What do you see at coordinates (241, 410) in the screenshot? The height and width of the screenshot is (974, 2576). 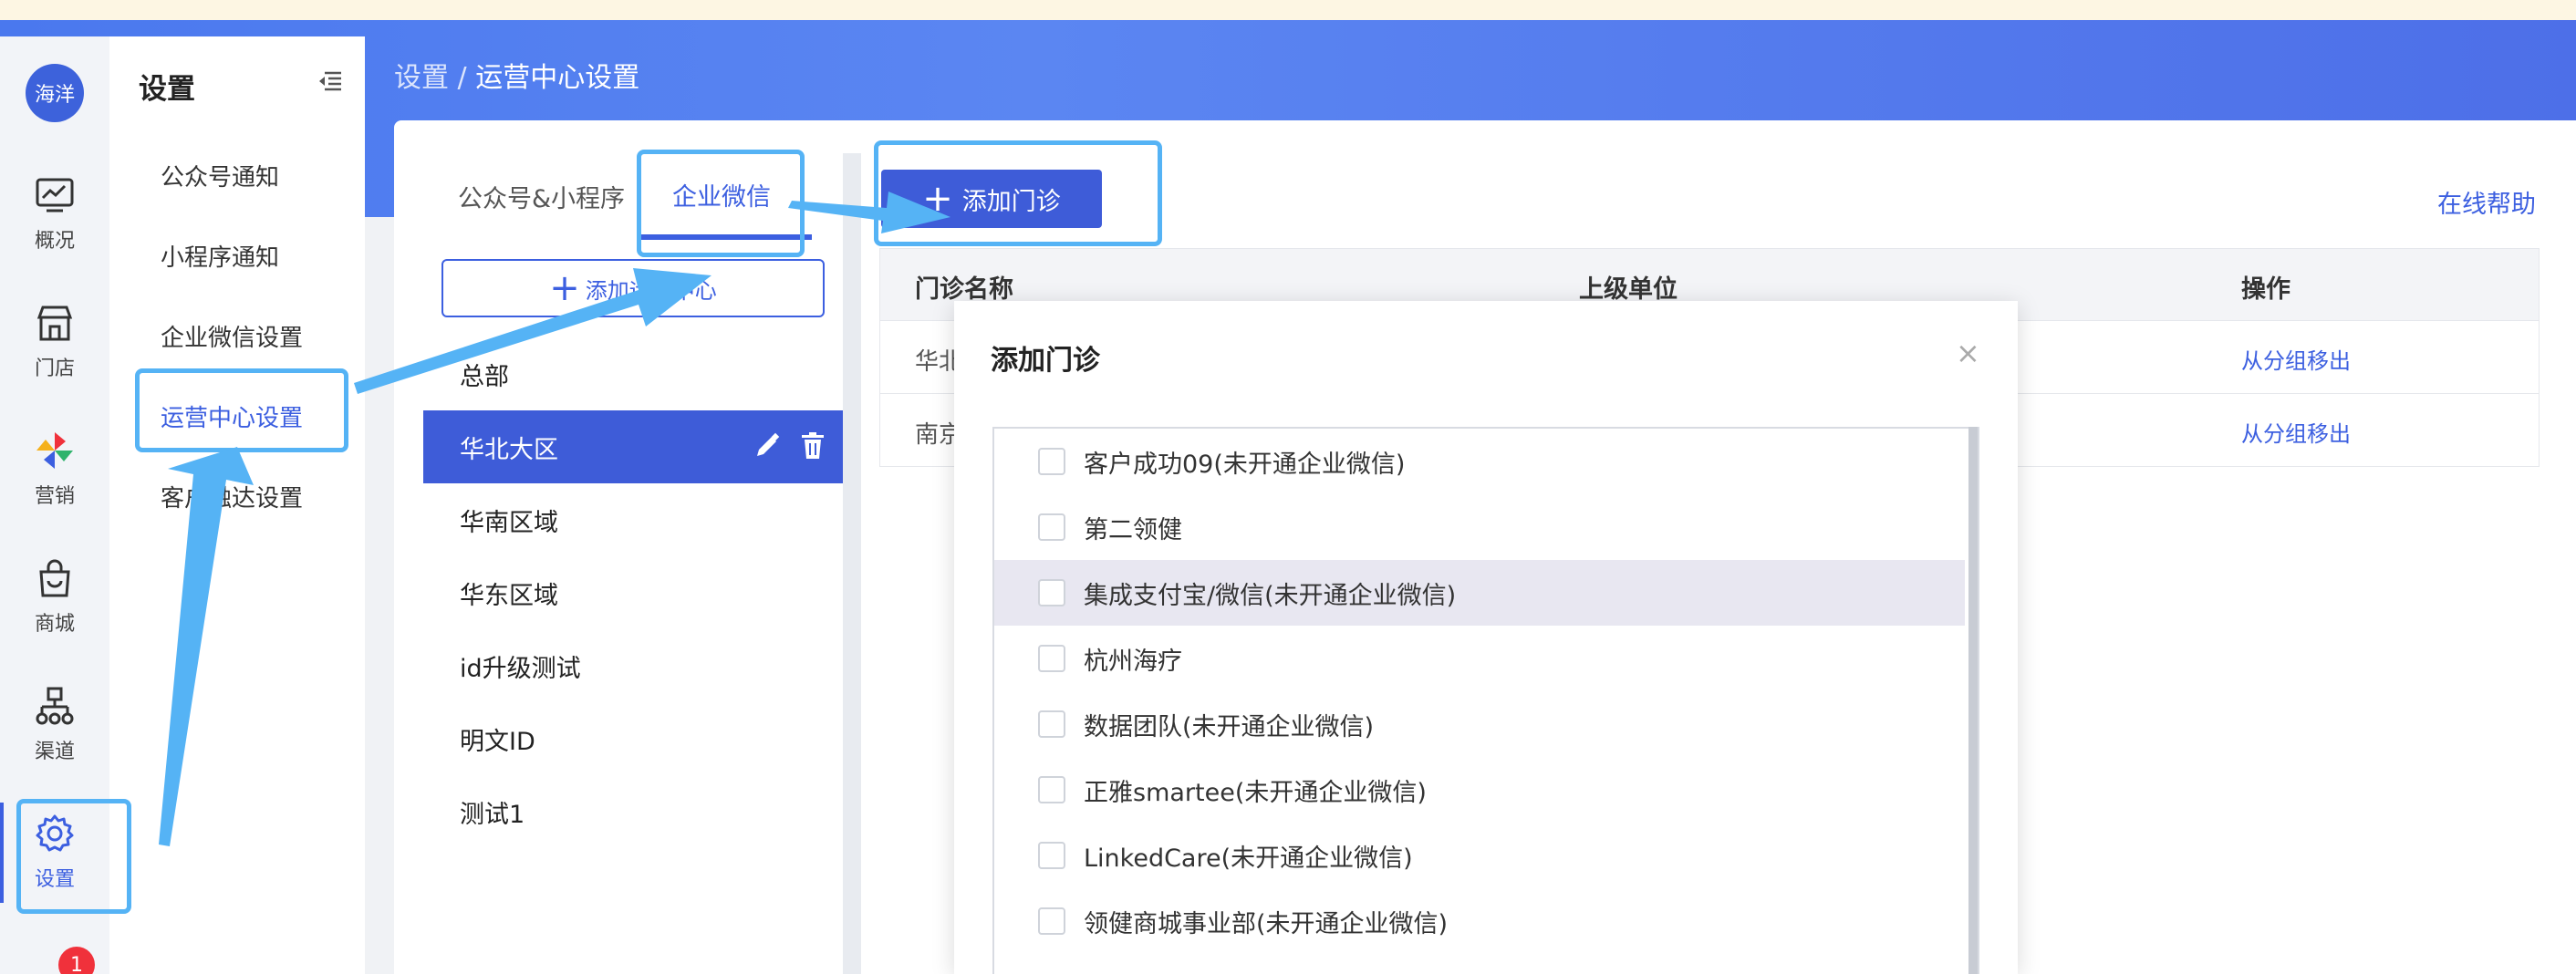 I see `annotation-box-ops-center` at bounding box center [241, 410].